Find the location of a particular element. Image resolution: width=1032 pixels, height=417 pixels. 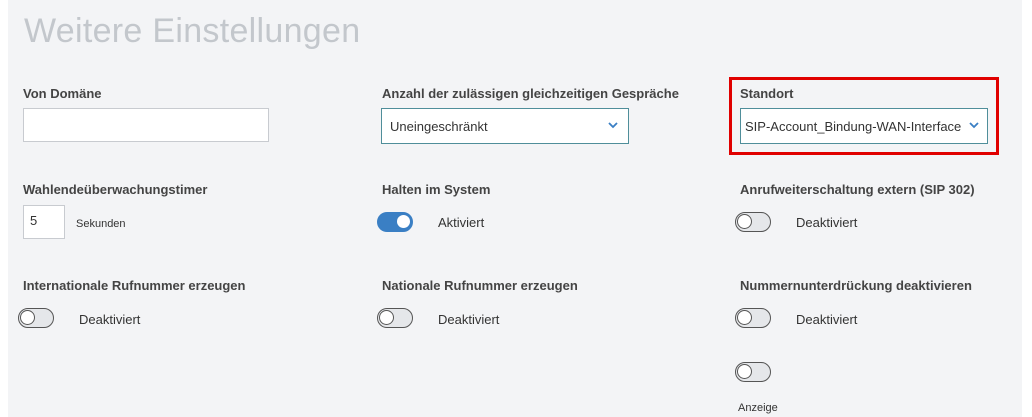

display-toggle is located at coordinates (753, 372).